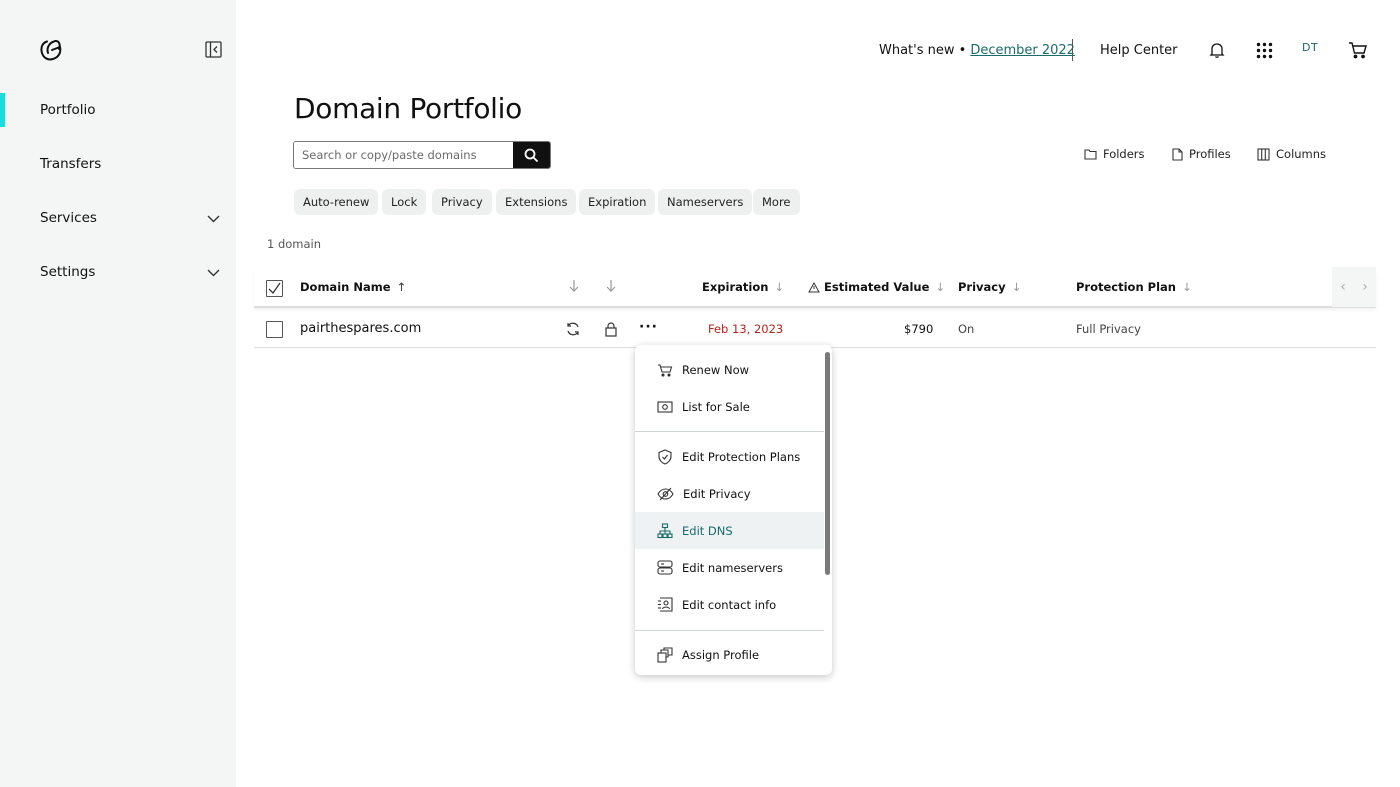  I want to click on warning-icon, so click(814, 286).